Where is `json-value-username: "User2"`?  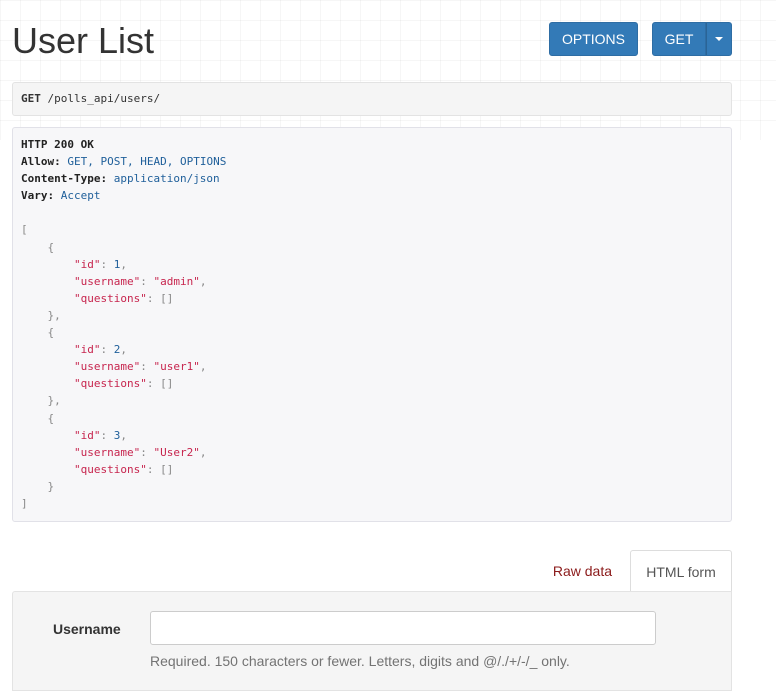
json-value-username: "User2" is located at coordinates (176, 452).